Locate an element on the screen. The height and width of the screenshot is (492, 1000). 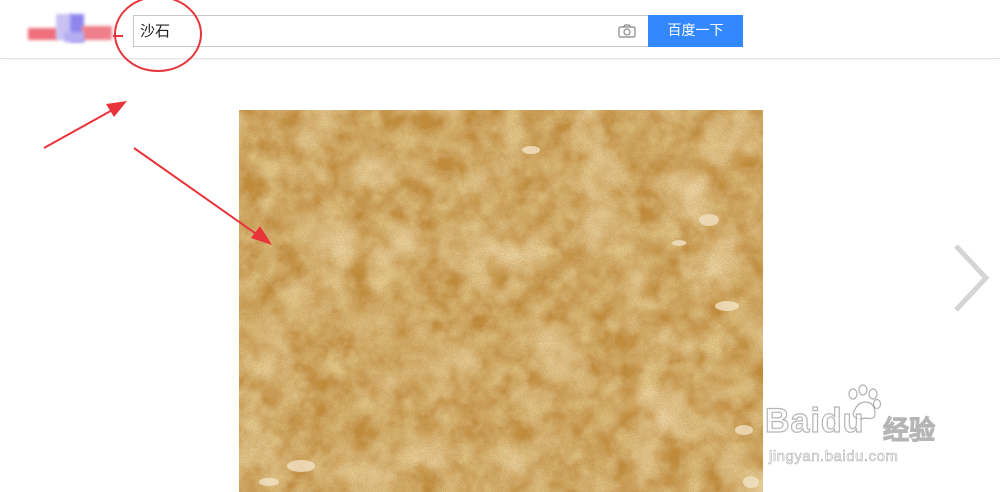
chevron-right-icon is located at coordinates (970, 278).